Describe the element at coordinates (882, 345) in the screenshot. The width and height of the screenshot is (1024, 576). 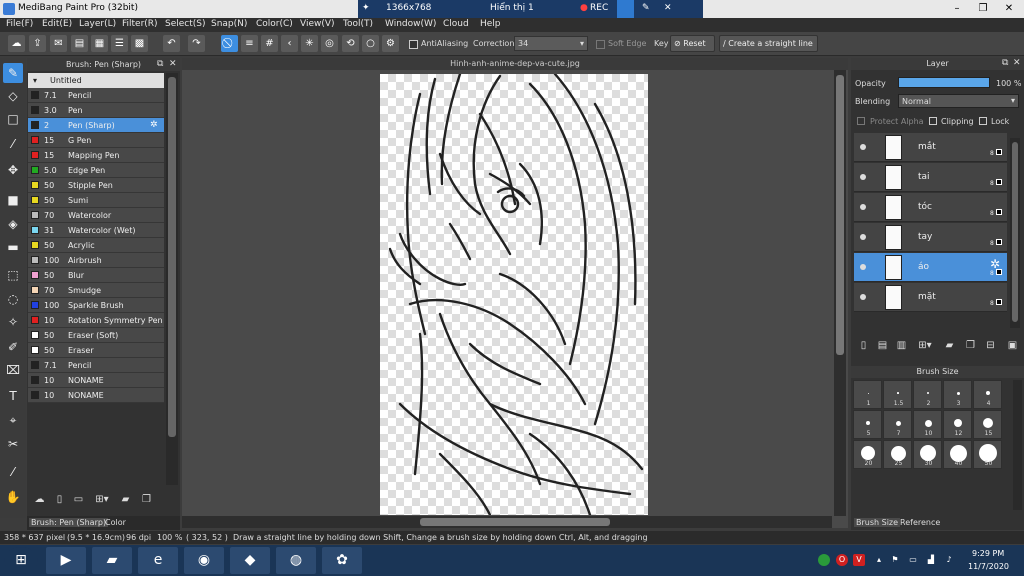
I see `new-halftone-layer-icon: ▤` at that location.